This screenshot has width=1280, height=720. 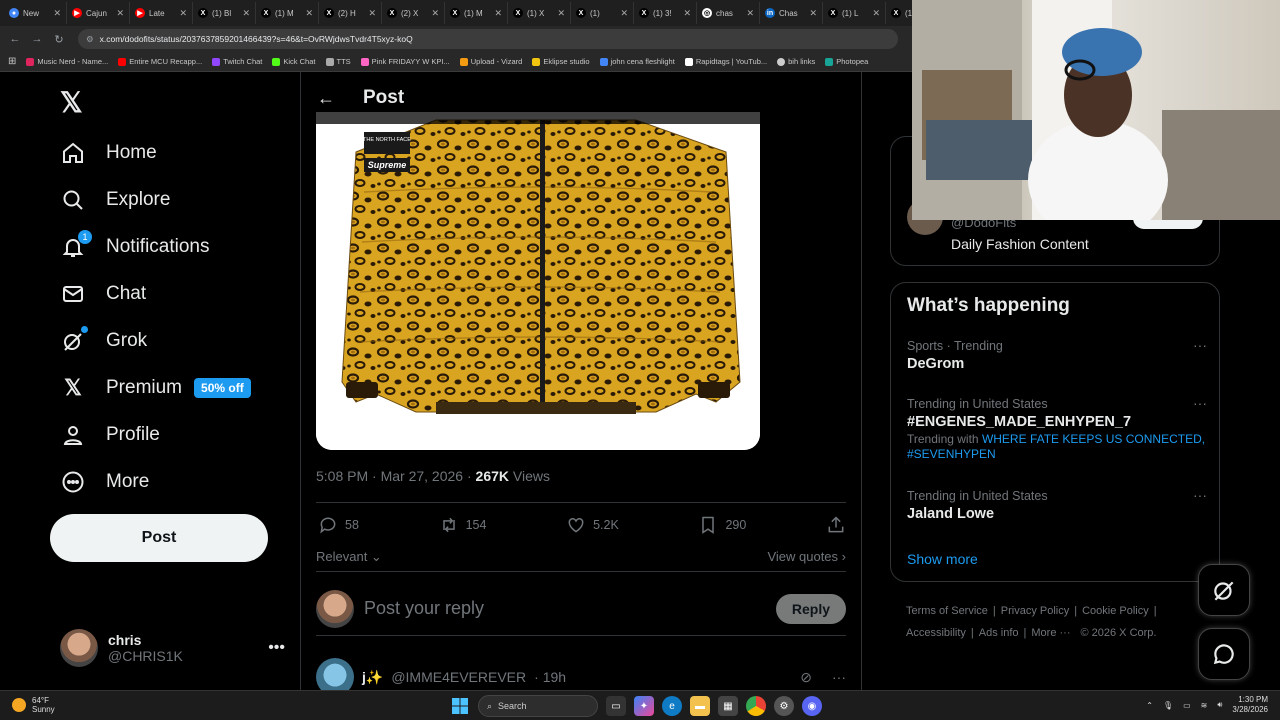 What do you see at coordinates (796, 61) in the screenshot?
I see `bookmark: bih links` at bounding box center [796, 61].